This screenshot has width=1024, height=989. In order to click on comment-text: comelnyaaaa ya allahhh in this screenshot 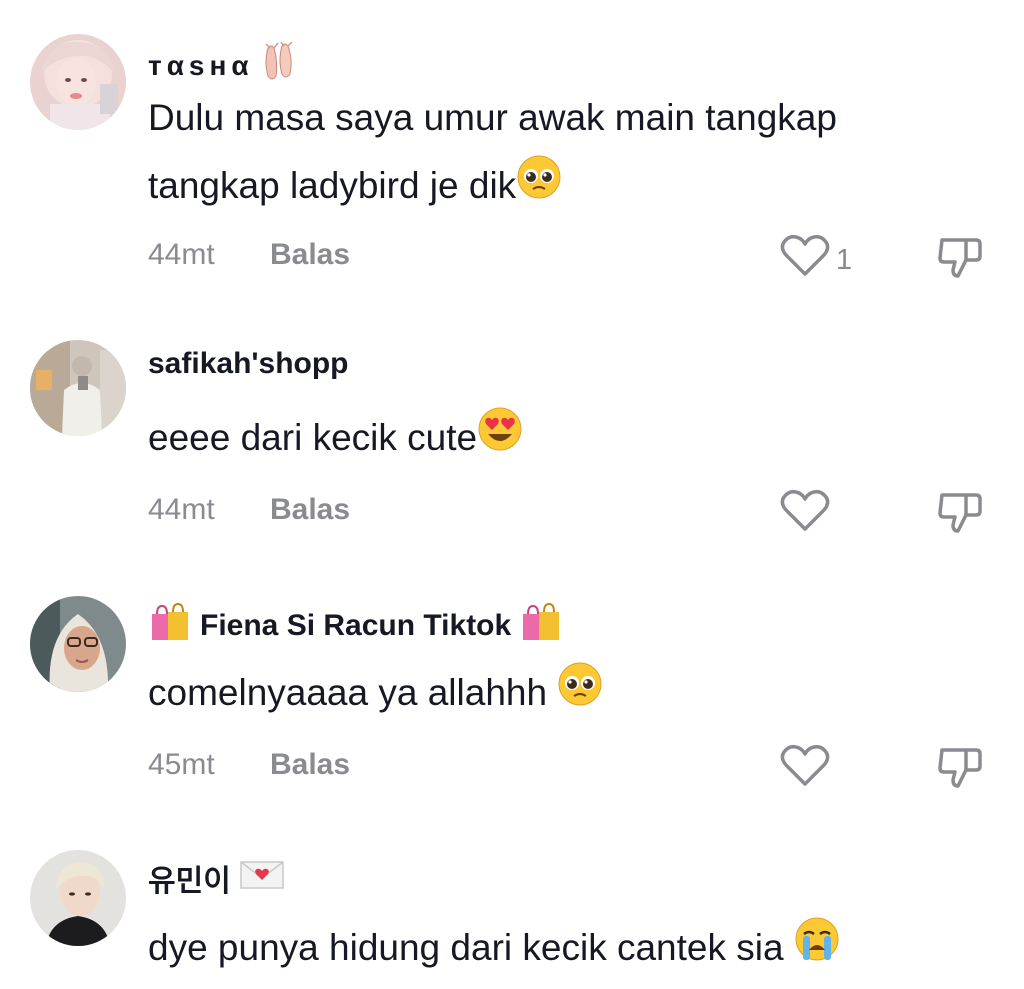, I will do `click(528, 694)`.